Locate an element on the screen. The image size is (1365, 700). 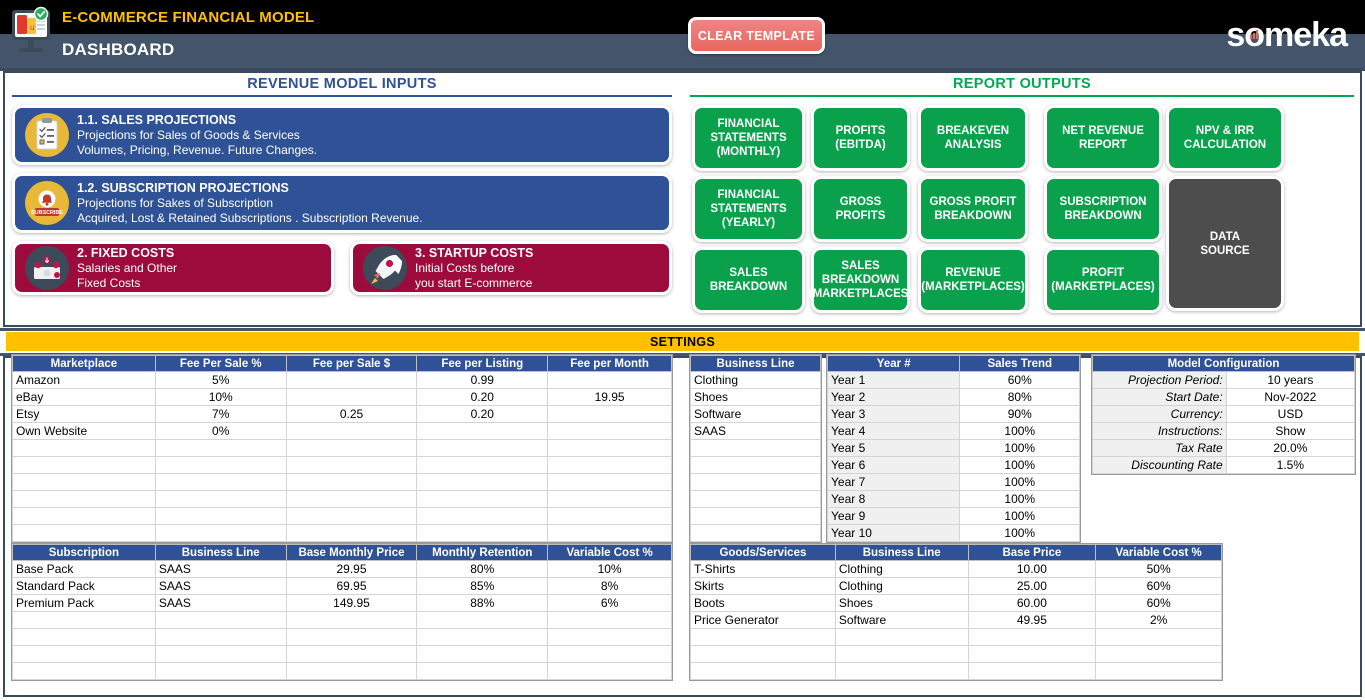
table-cell: 149.95 is located at coordinates (351, 603).